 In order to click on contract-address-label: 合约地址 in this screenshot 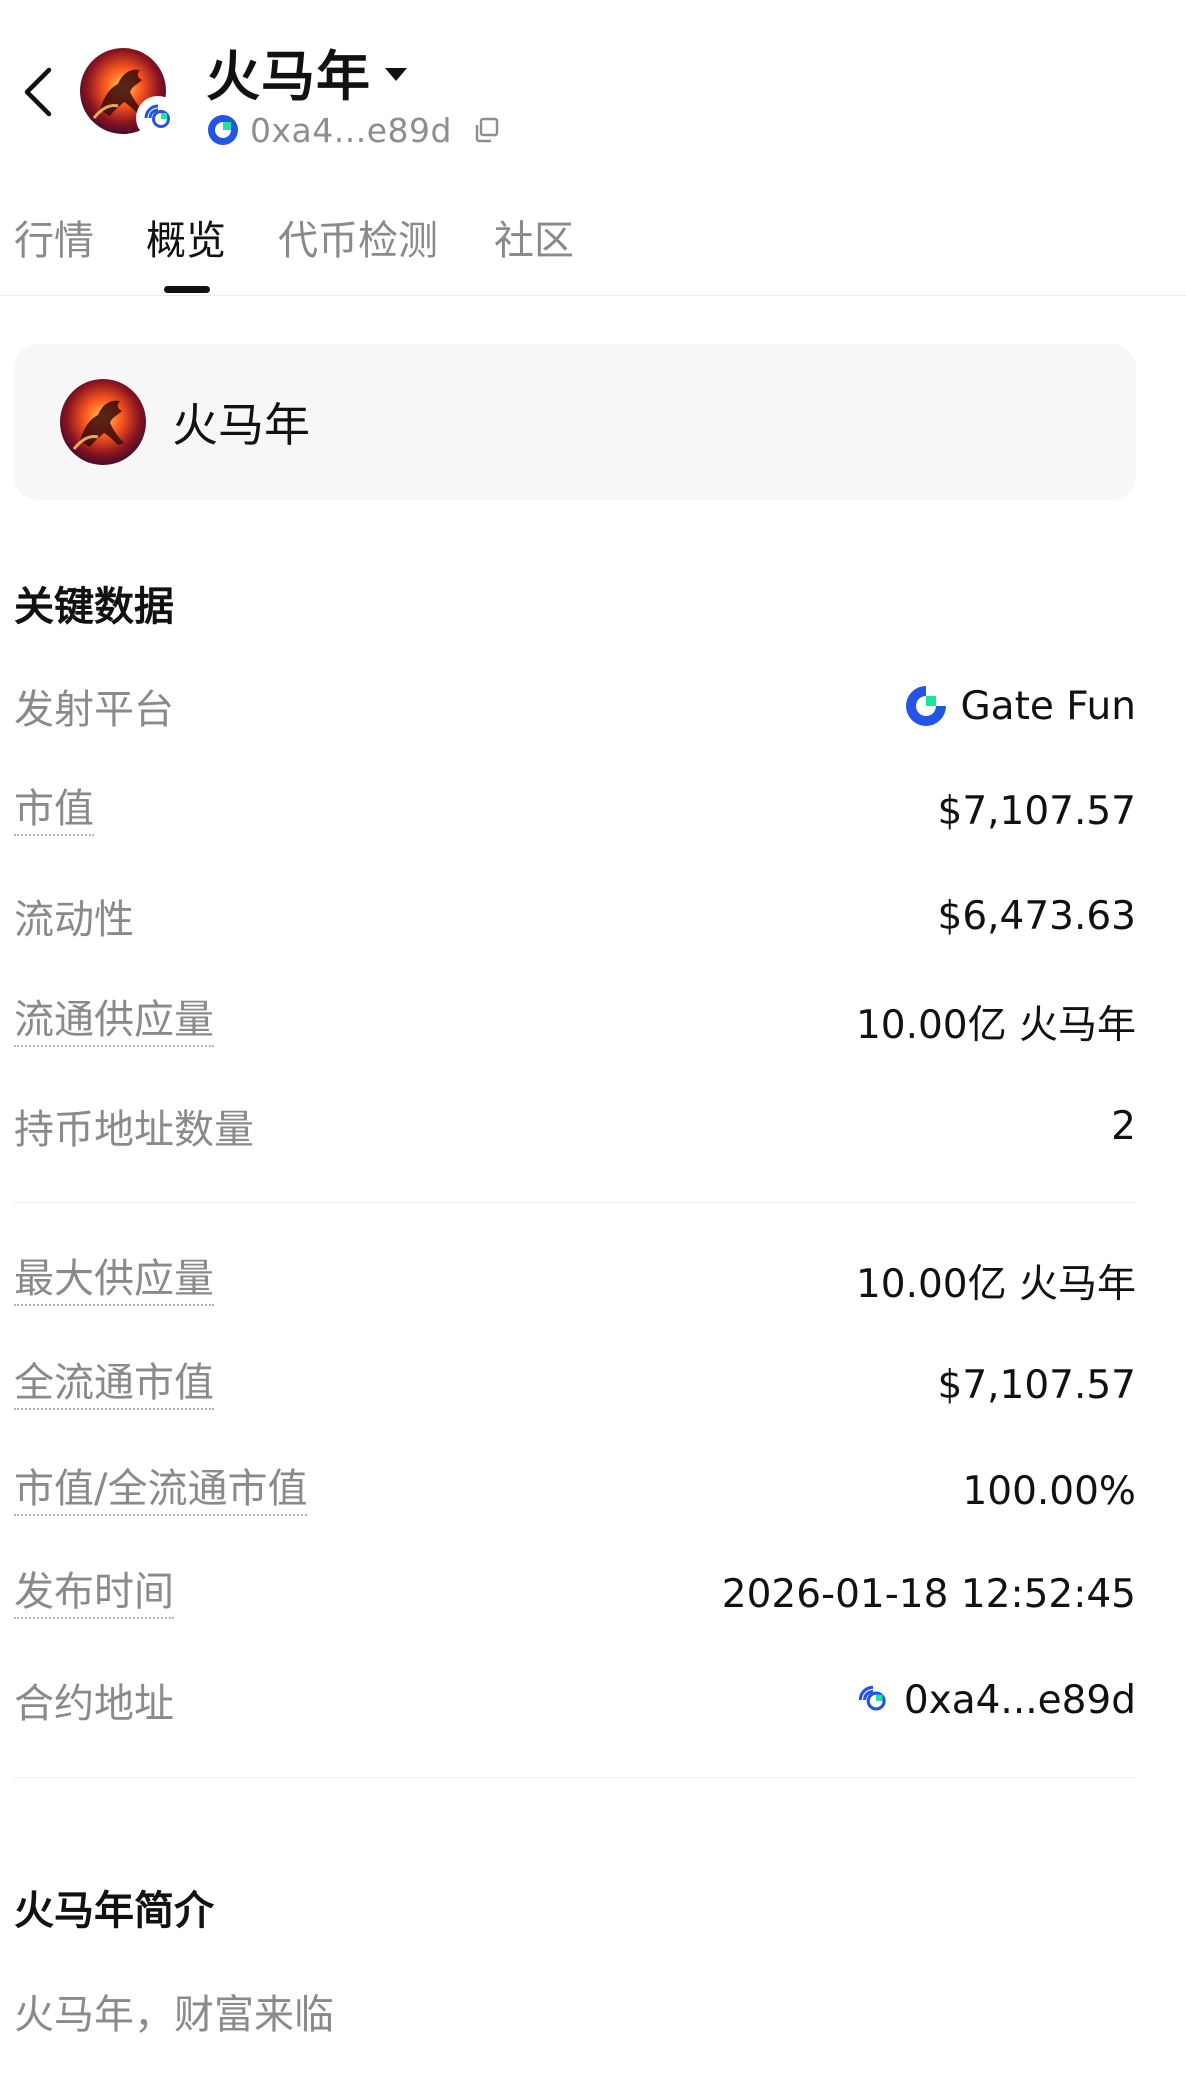, I will do `click(94, 1704)`.